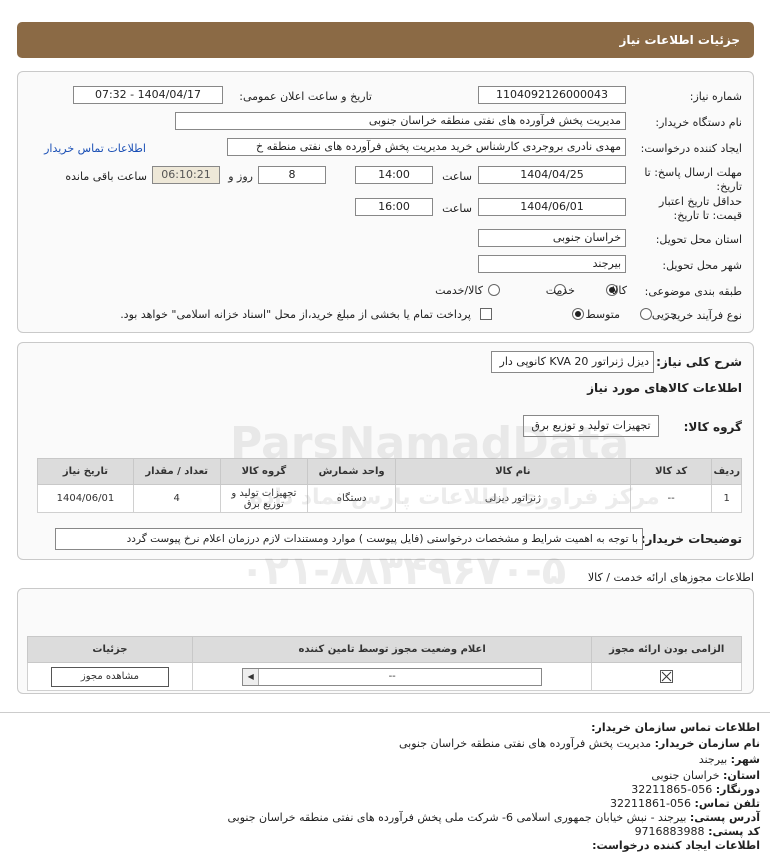 The height and width of the screenshot is (852, 770). Describe the element at coordinates (679, 40) in the screenshot. I see `page-title: جزئیات اطلاعات نیاز` at that location.